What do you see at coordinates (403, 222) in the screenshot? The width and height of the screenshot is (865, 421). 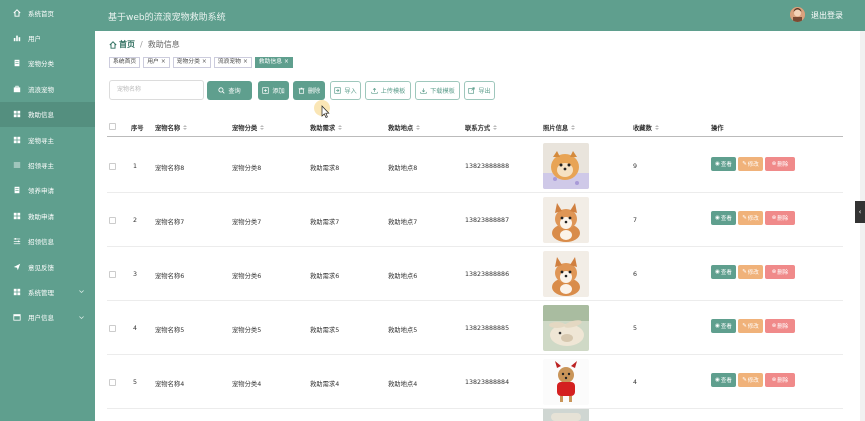 I see `cell-location: 救助地点7` at bounding box center [403, 222].